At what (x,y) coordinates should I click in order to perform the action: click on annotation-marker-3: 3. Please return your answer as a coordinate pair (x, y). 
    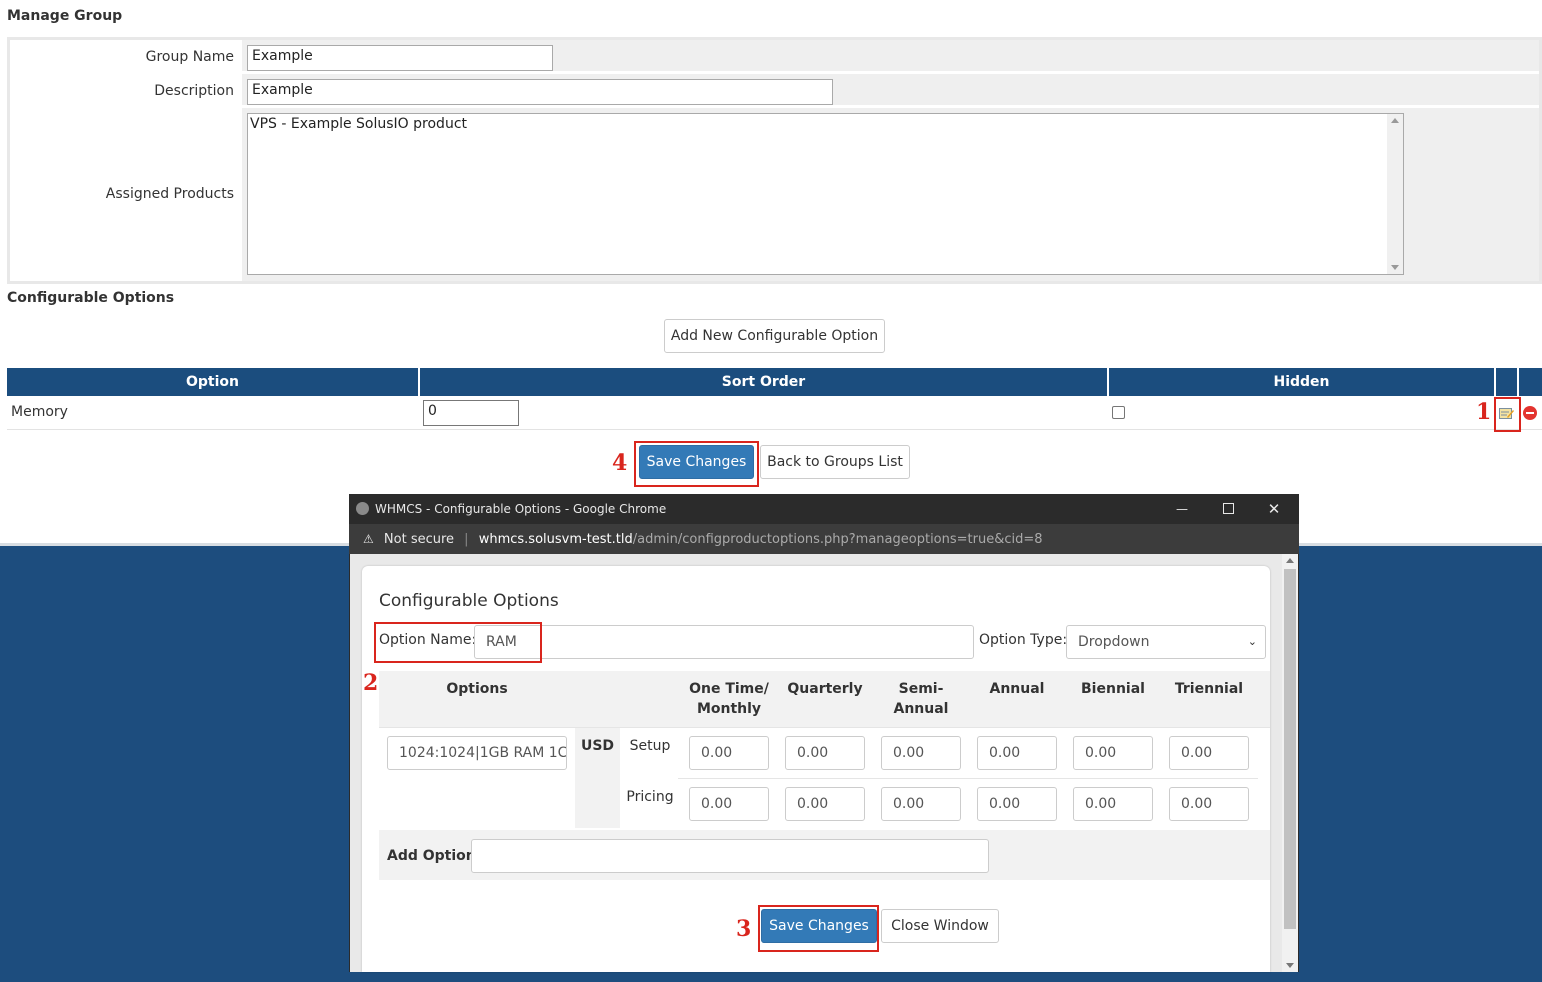
    Looking at the image, I should click on (744, 929).